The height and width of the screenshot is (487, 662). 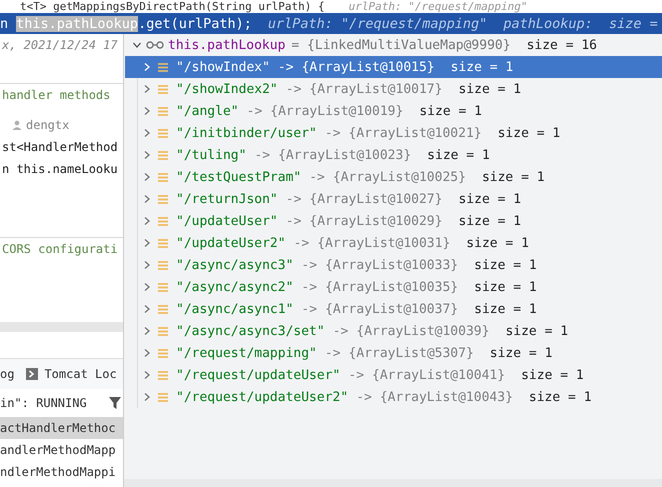 I want to click on map-key: "/async/async2", so click(x=235, y=287).